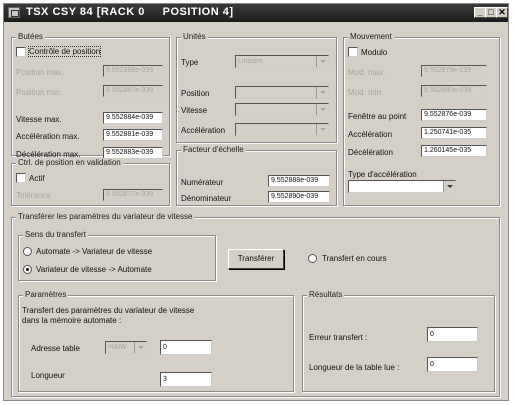 The image size is (514, 405). Describe the element at coordinates (299, 197) in the screenshot. I see `denominateur-field: 9.552890e-039` at that location.